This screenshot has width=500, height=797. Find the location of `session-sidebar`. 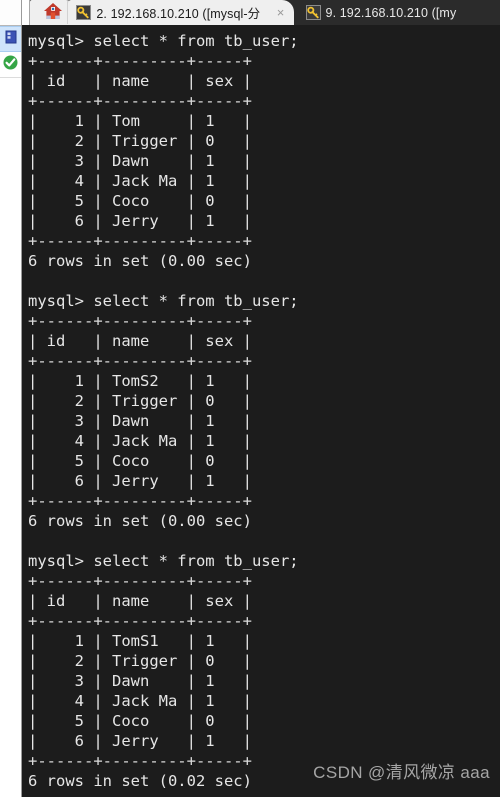

session-sidebar is located at coordinates (11, 398).